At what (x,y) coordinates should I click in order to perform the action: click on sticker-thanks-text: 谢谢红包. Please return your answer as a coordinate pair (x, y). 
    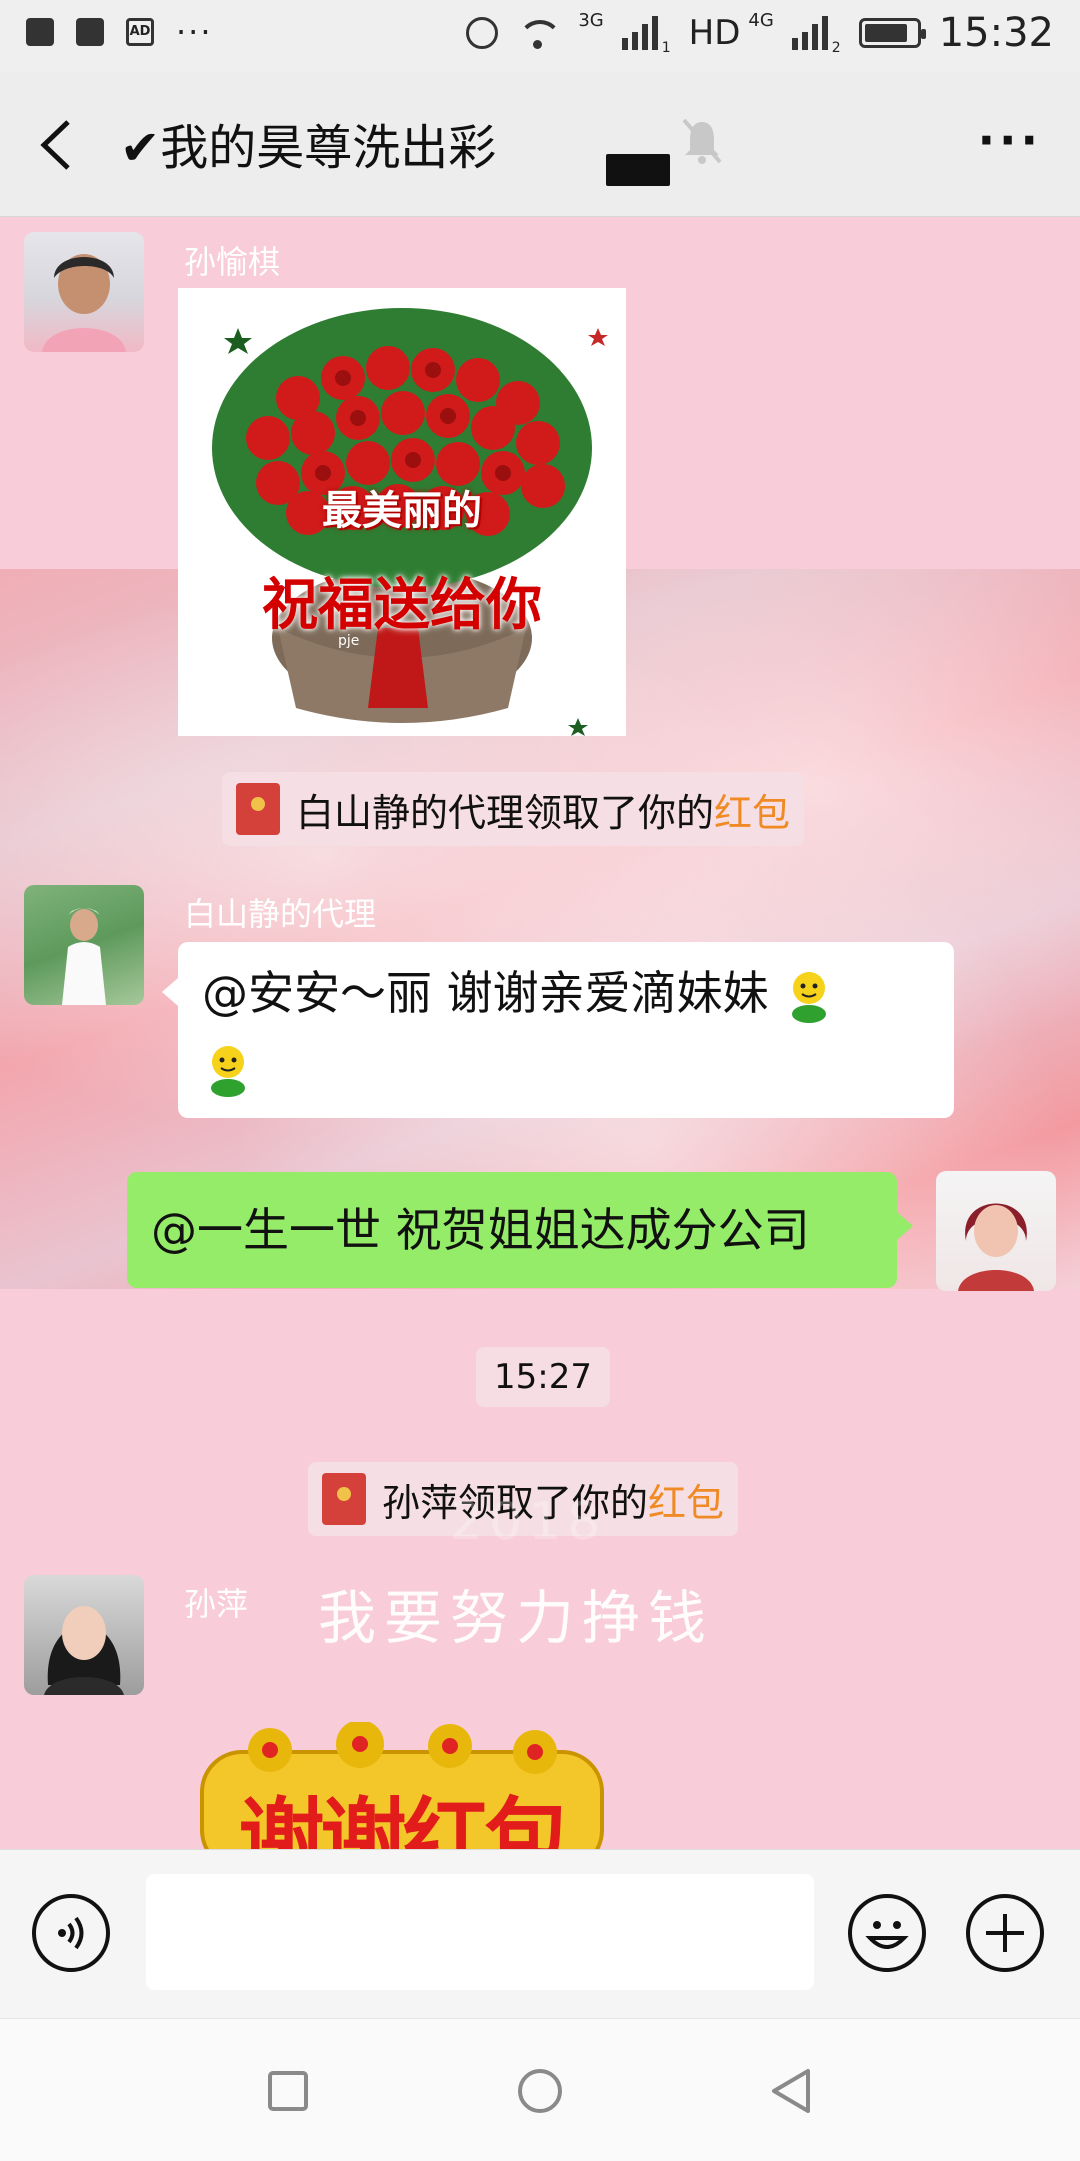
    Looking at the image, I should click on (404, 1819).